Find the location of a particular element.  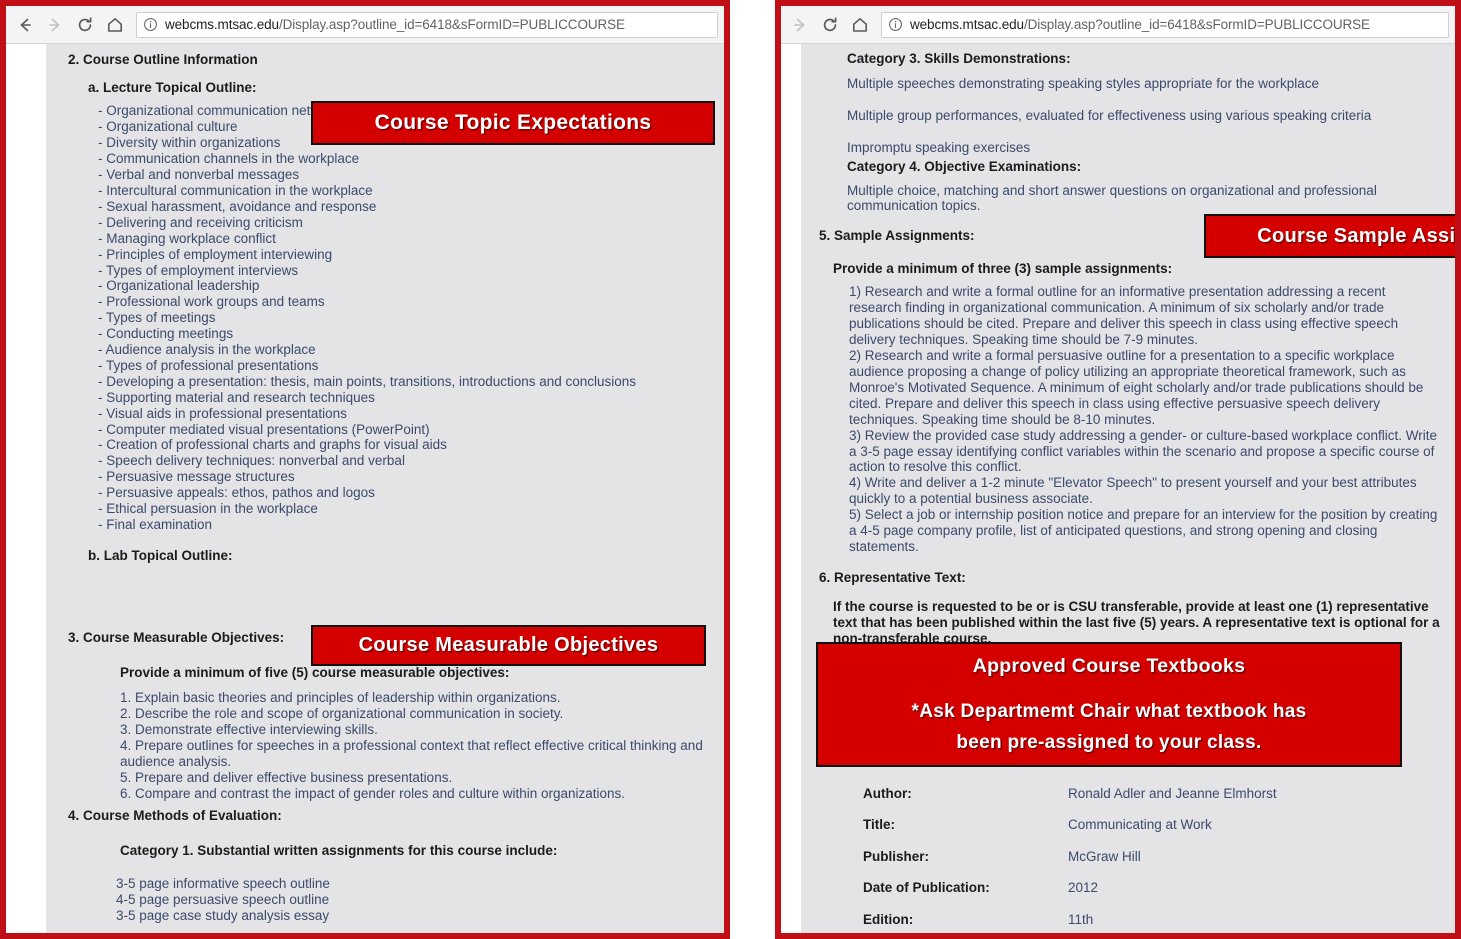

lecture-topic-item: - Principles of employment interviewing is located at coordinates (215, 254).